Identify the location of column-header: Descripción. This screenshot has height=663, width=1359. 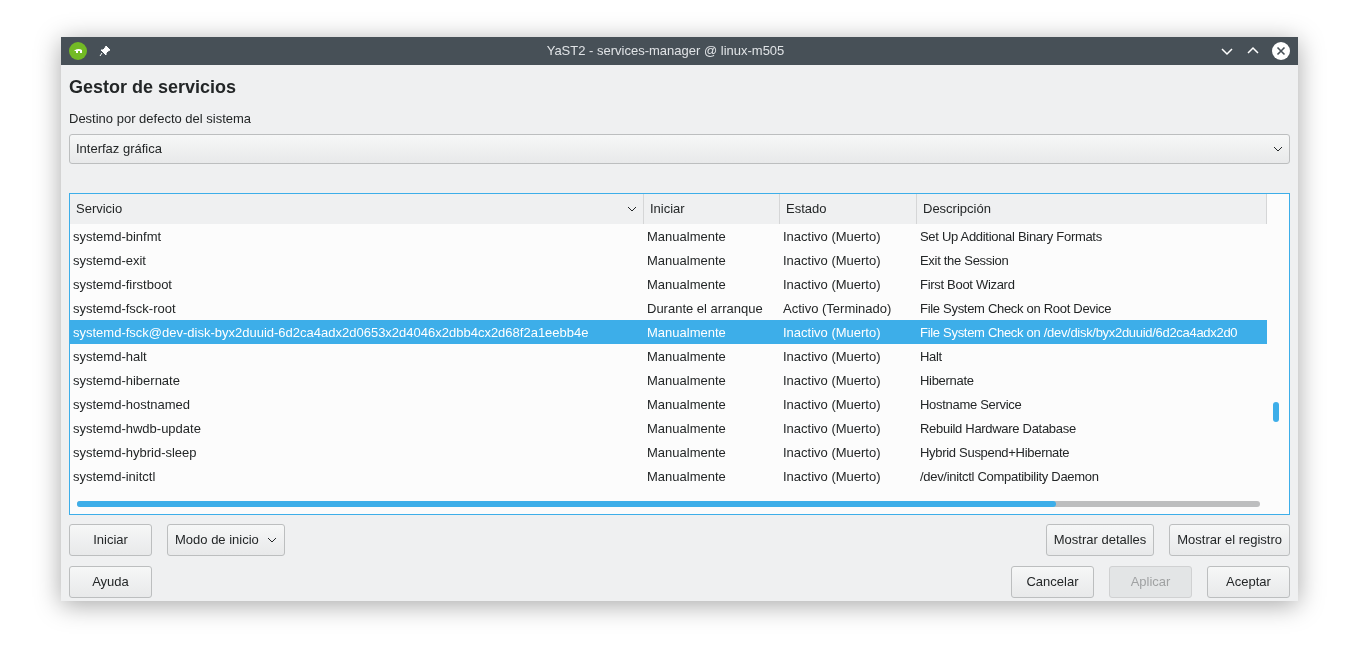
(1092, 208).